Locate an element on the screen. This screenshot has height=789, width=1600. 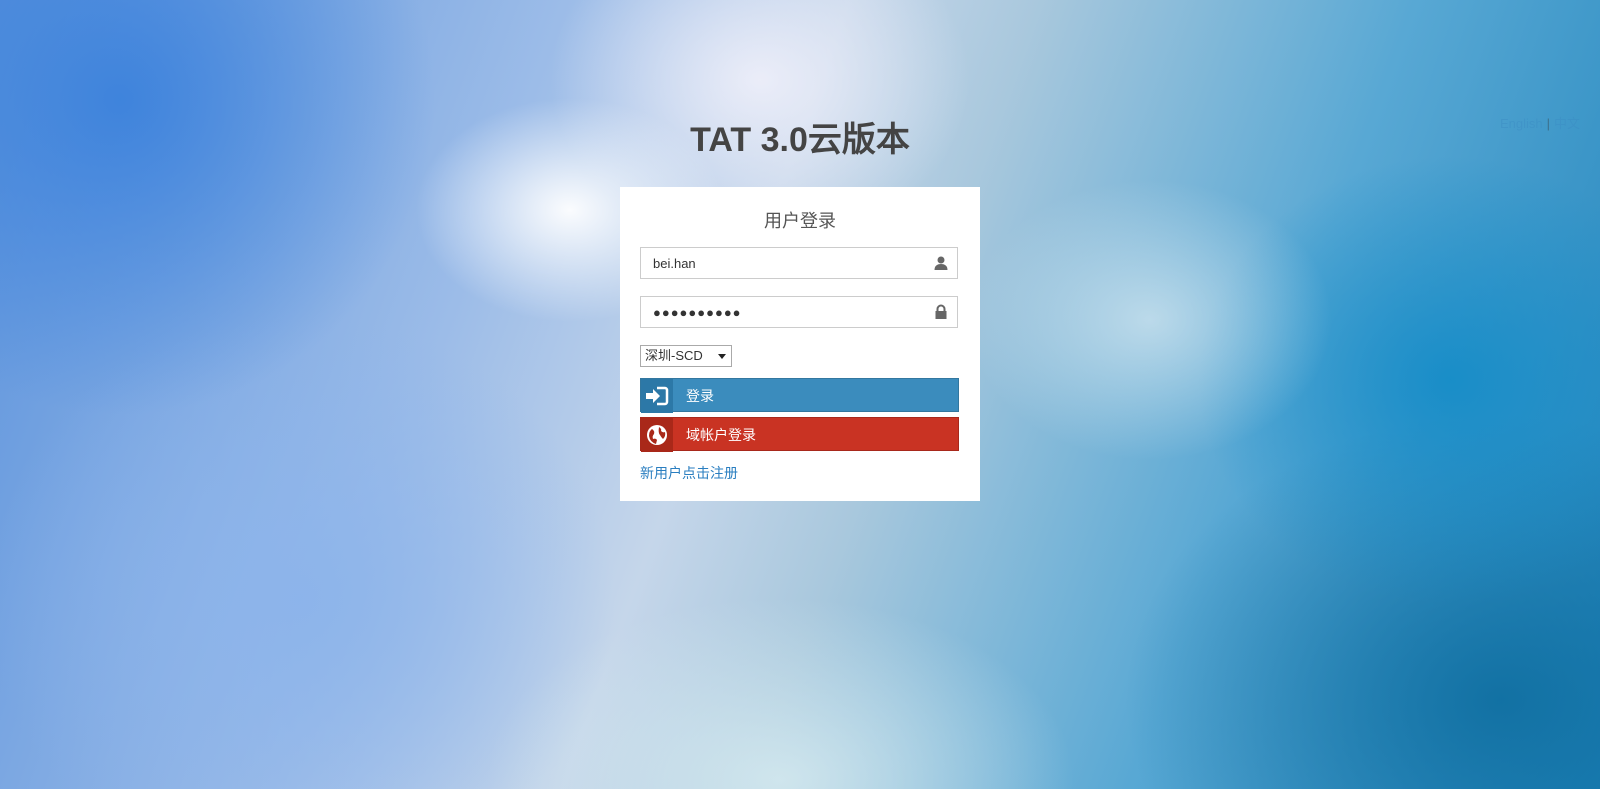
password-input is located at coordinates (788, 312).